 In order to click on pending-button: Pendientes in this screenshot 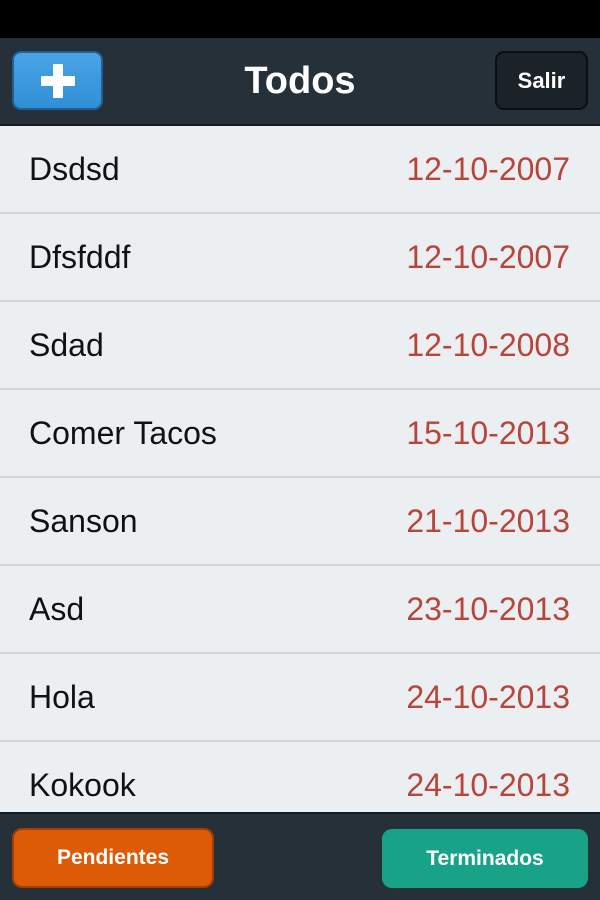, I will do `click(113, 858)`.